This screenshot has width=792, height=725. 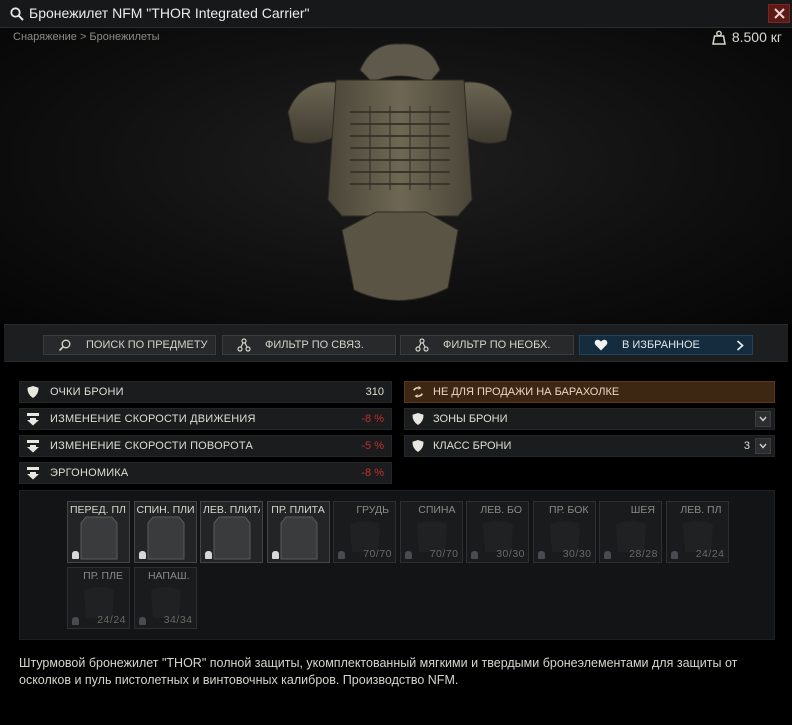 What do you see at coordinates (643, 554) in the screenshot?
I see `armor-slot-durability: 28/28` at bounding box center [643, 554].